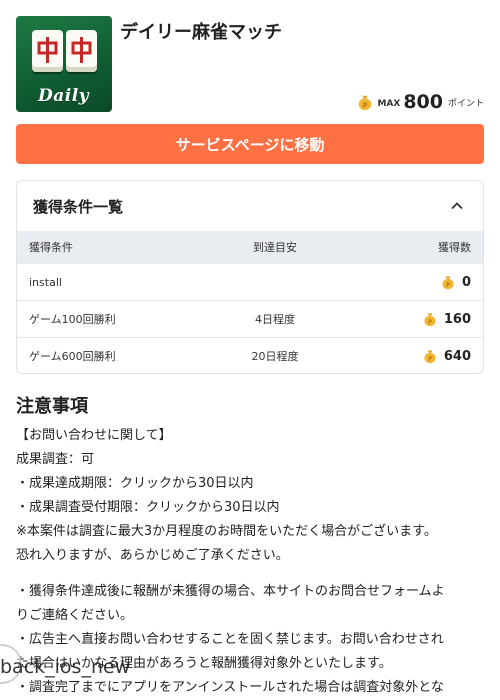 This screenshot has width=500, height=700. Describe the element at coordinates (251, 574) in the screenshot. I see `notes-spacer` at that location.